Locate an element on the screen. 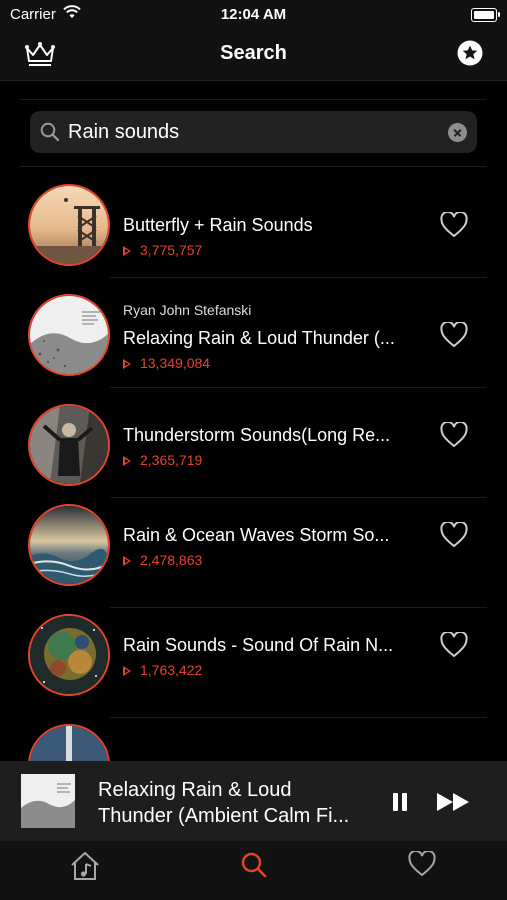 Image resolution: width=507 pixels, height=900 pixels. play-count: 3,775,757 is located at coordinates (268, 250).